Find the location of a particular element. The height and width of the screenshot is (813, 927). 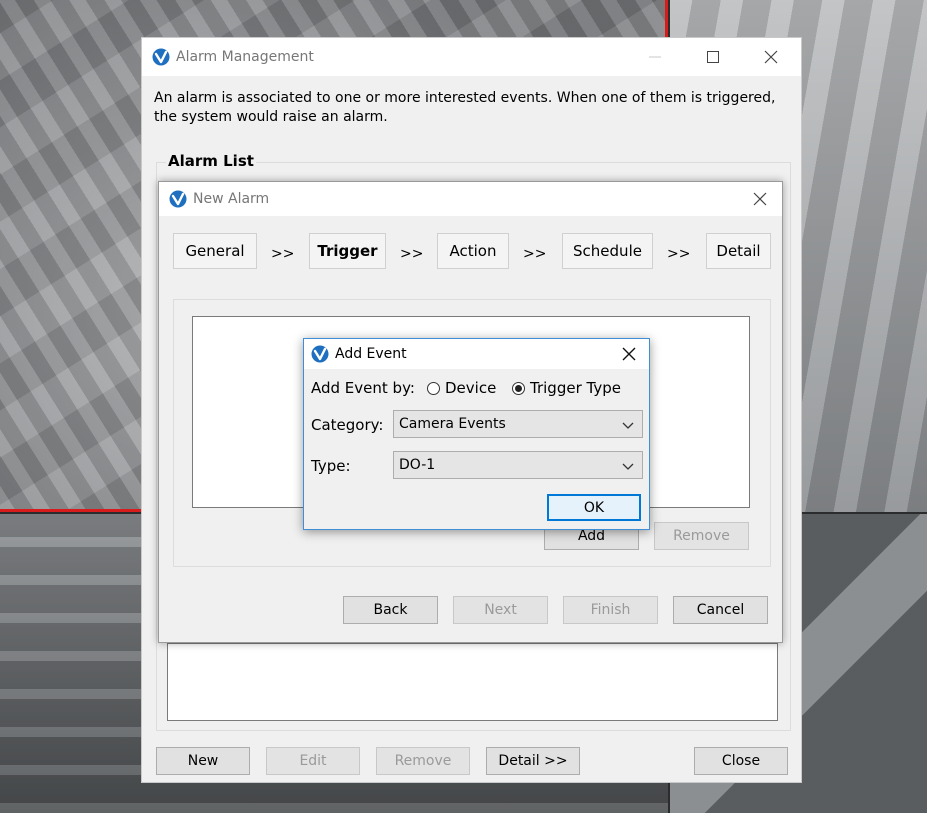

detail-button: Detail >> is located at coordinates (533, 761).